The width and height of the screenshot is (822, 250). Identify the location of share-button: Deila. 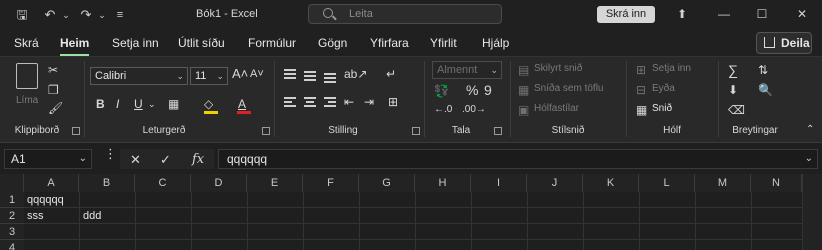
(784, 43).